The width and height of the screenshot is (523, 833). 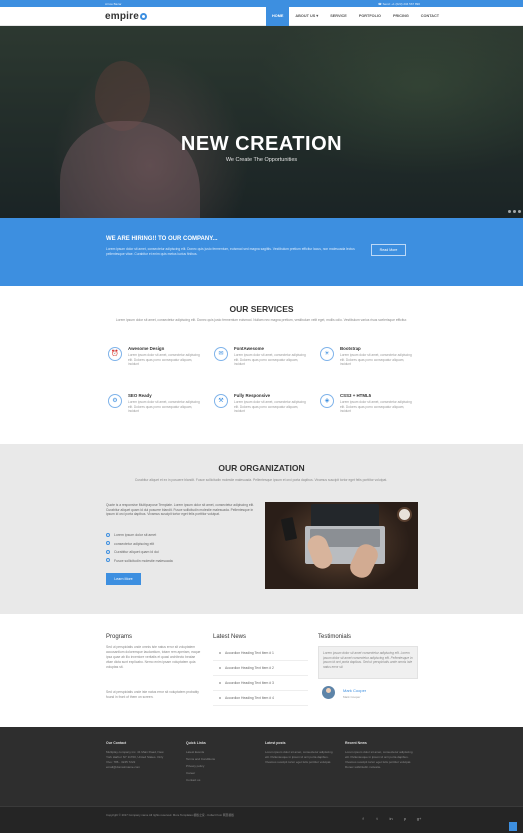 I want to click on list-item-label: Curabitur aliquet quam id dui, so click(x=136, y=552).